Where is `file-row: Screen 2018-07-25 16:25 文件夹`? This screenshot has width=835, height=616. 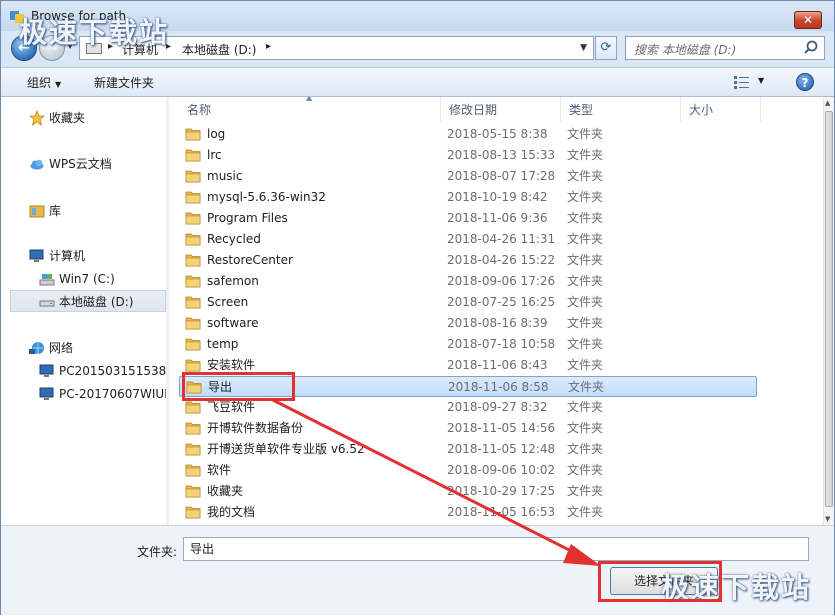
file-row: Screen 2018-07-25 16:25 文件夹 is located at coordinates (468, 302).